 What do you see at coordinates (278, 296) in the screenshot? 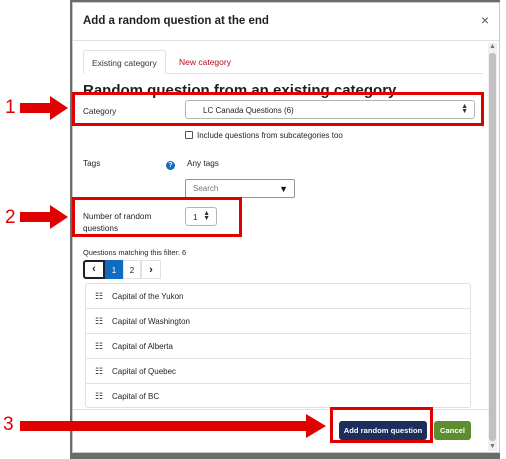
I see `list-item: ☷ Capital of the Yukon` at bounding box center [278, 296].